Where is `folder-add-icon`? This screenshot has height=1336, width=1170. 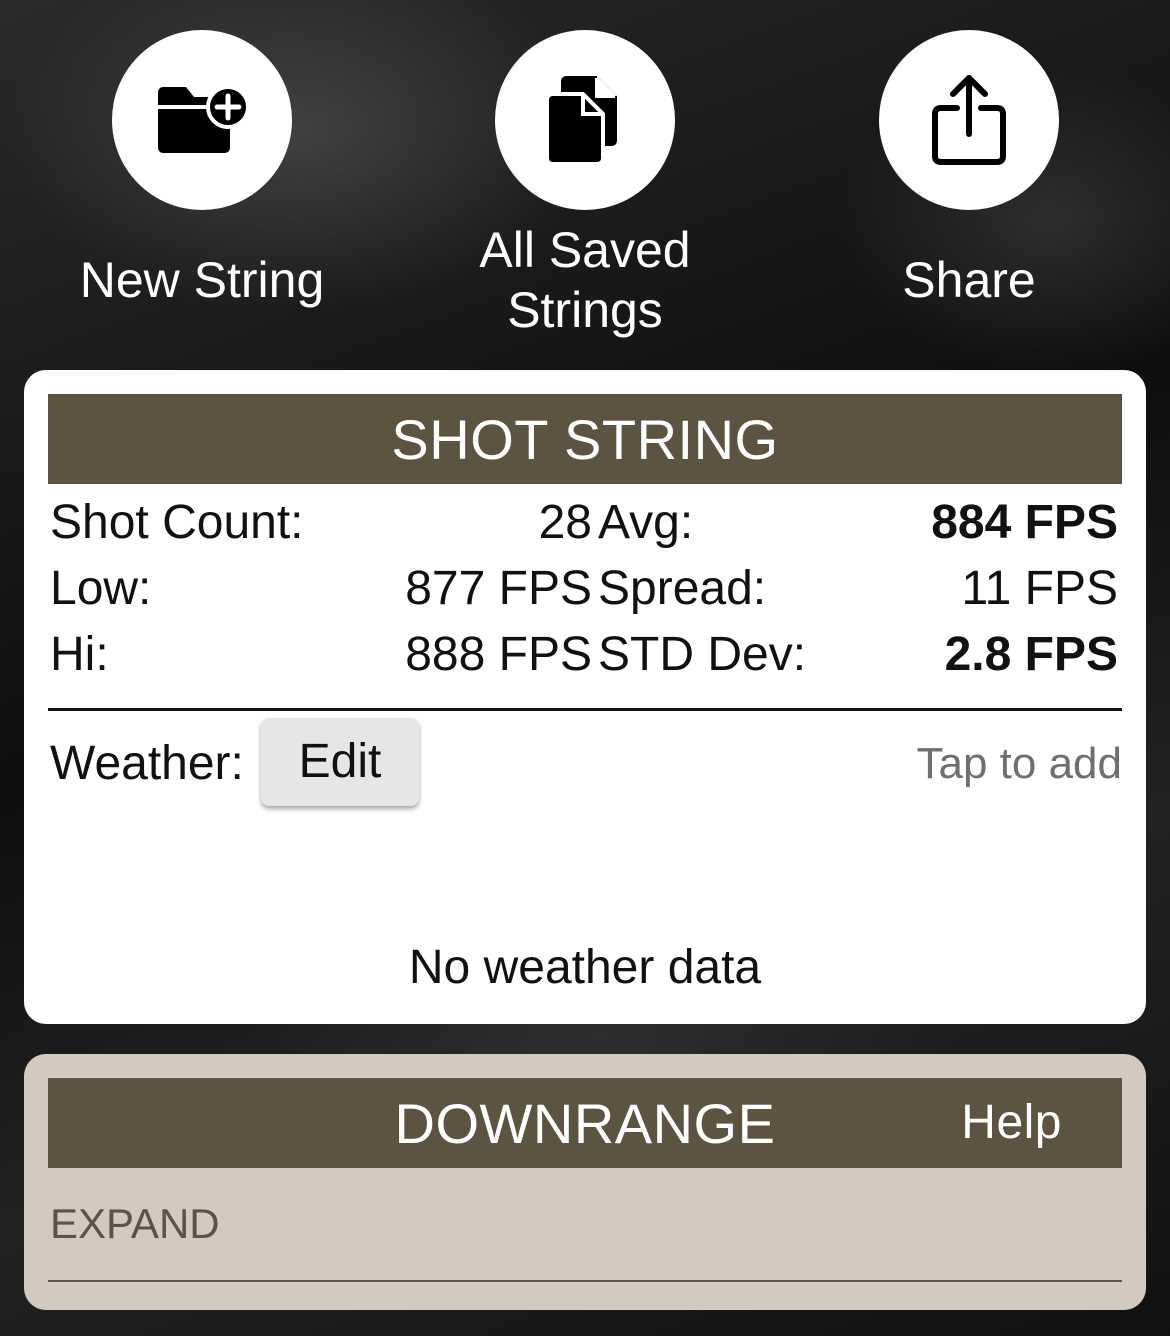
folder-add-icon is located at coordinates (204, 119).